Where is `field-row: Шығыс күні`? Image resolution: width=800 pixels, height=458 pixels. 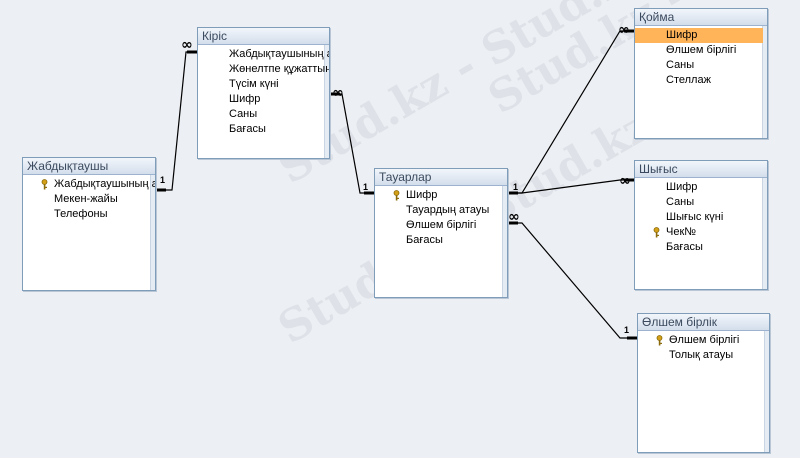 field-row: Шығыс күні is located at coordinates (701, 217).